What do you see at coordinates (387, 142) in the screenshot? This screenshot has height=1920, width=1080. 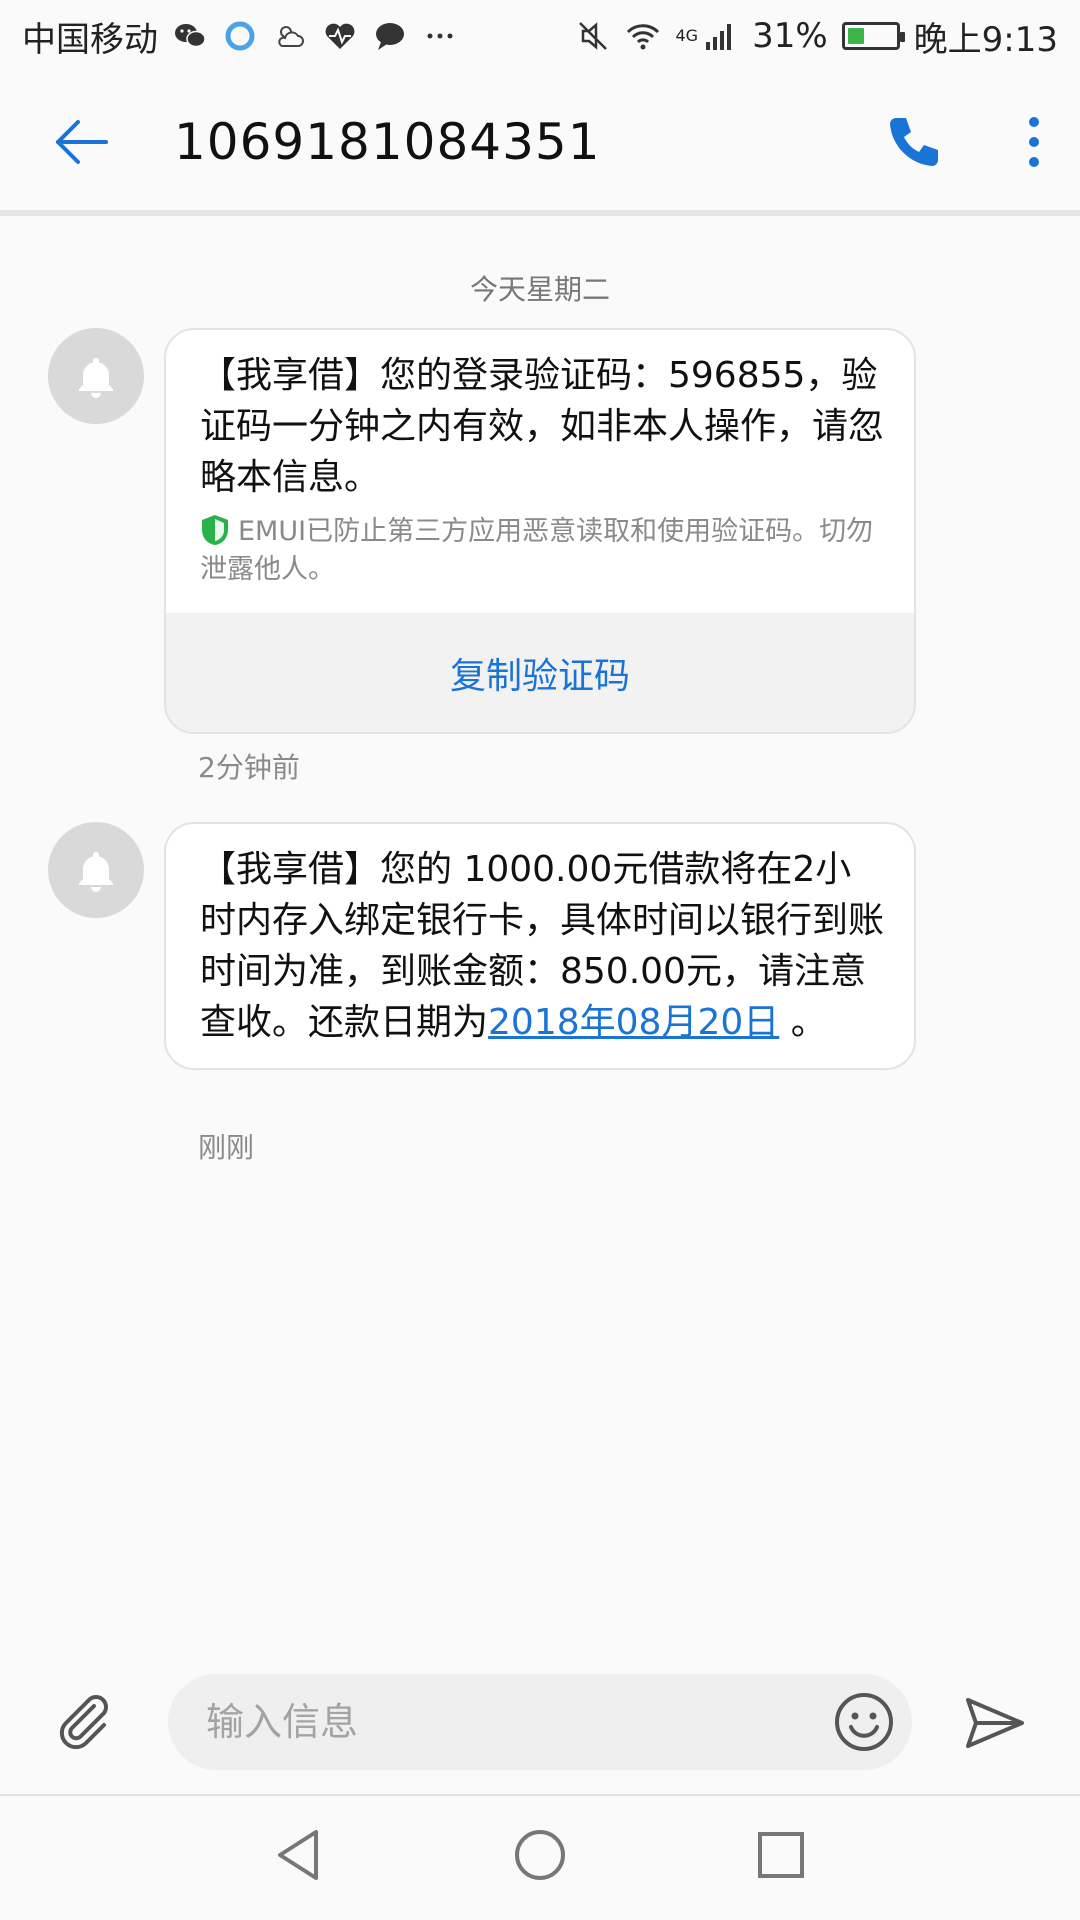 I see `contact-title: 1069181084351` at bounding box center [387, 142].